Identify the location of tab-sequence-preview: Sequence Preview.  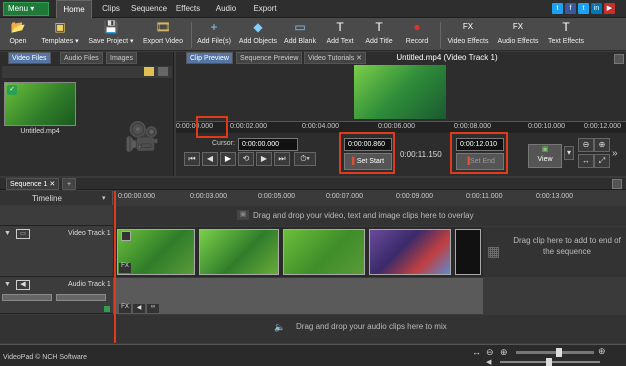
(269, 58).